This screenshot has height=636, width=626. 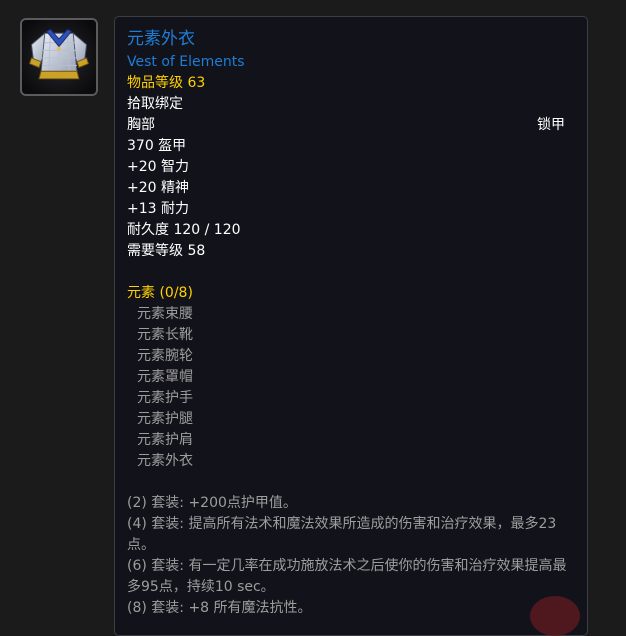 What do you see at coordinates (158, 188) in the screenshot?
I see `stat-line: +20 精神` at bounding box center [158, 188].